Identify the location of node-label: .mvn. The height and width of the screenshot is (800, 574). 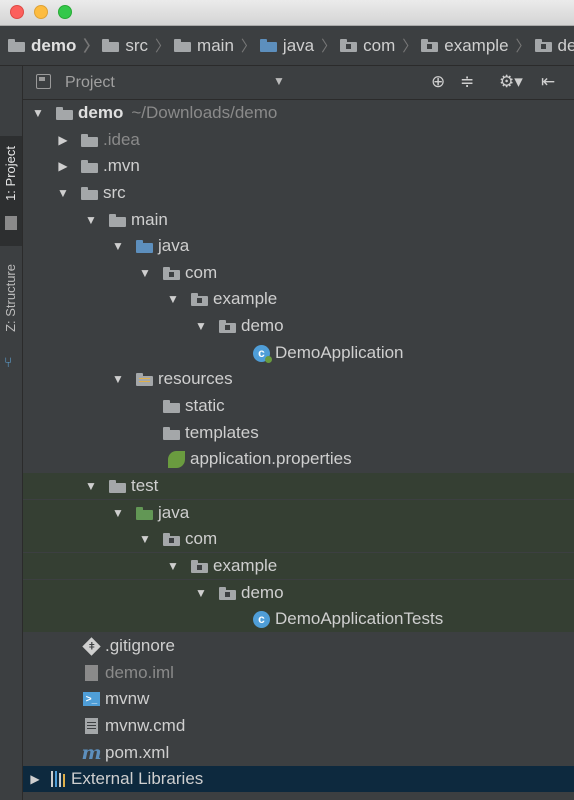
(121, 165).